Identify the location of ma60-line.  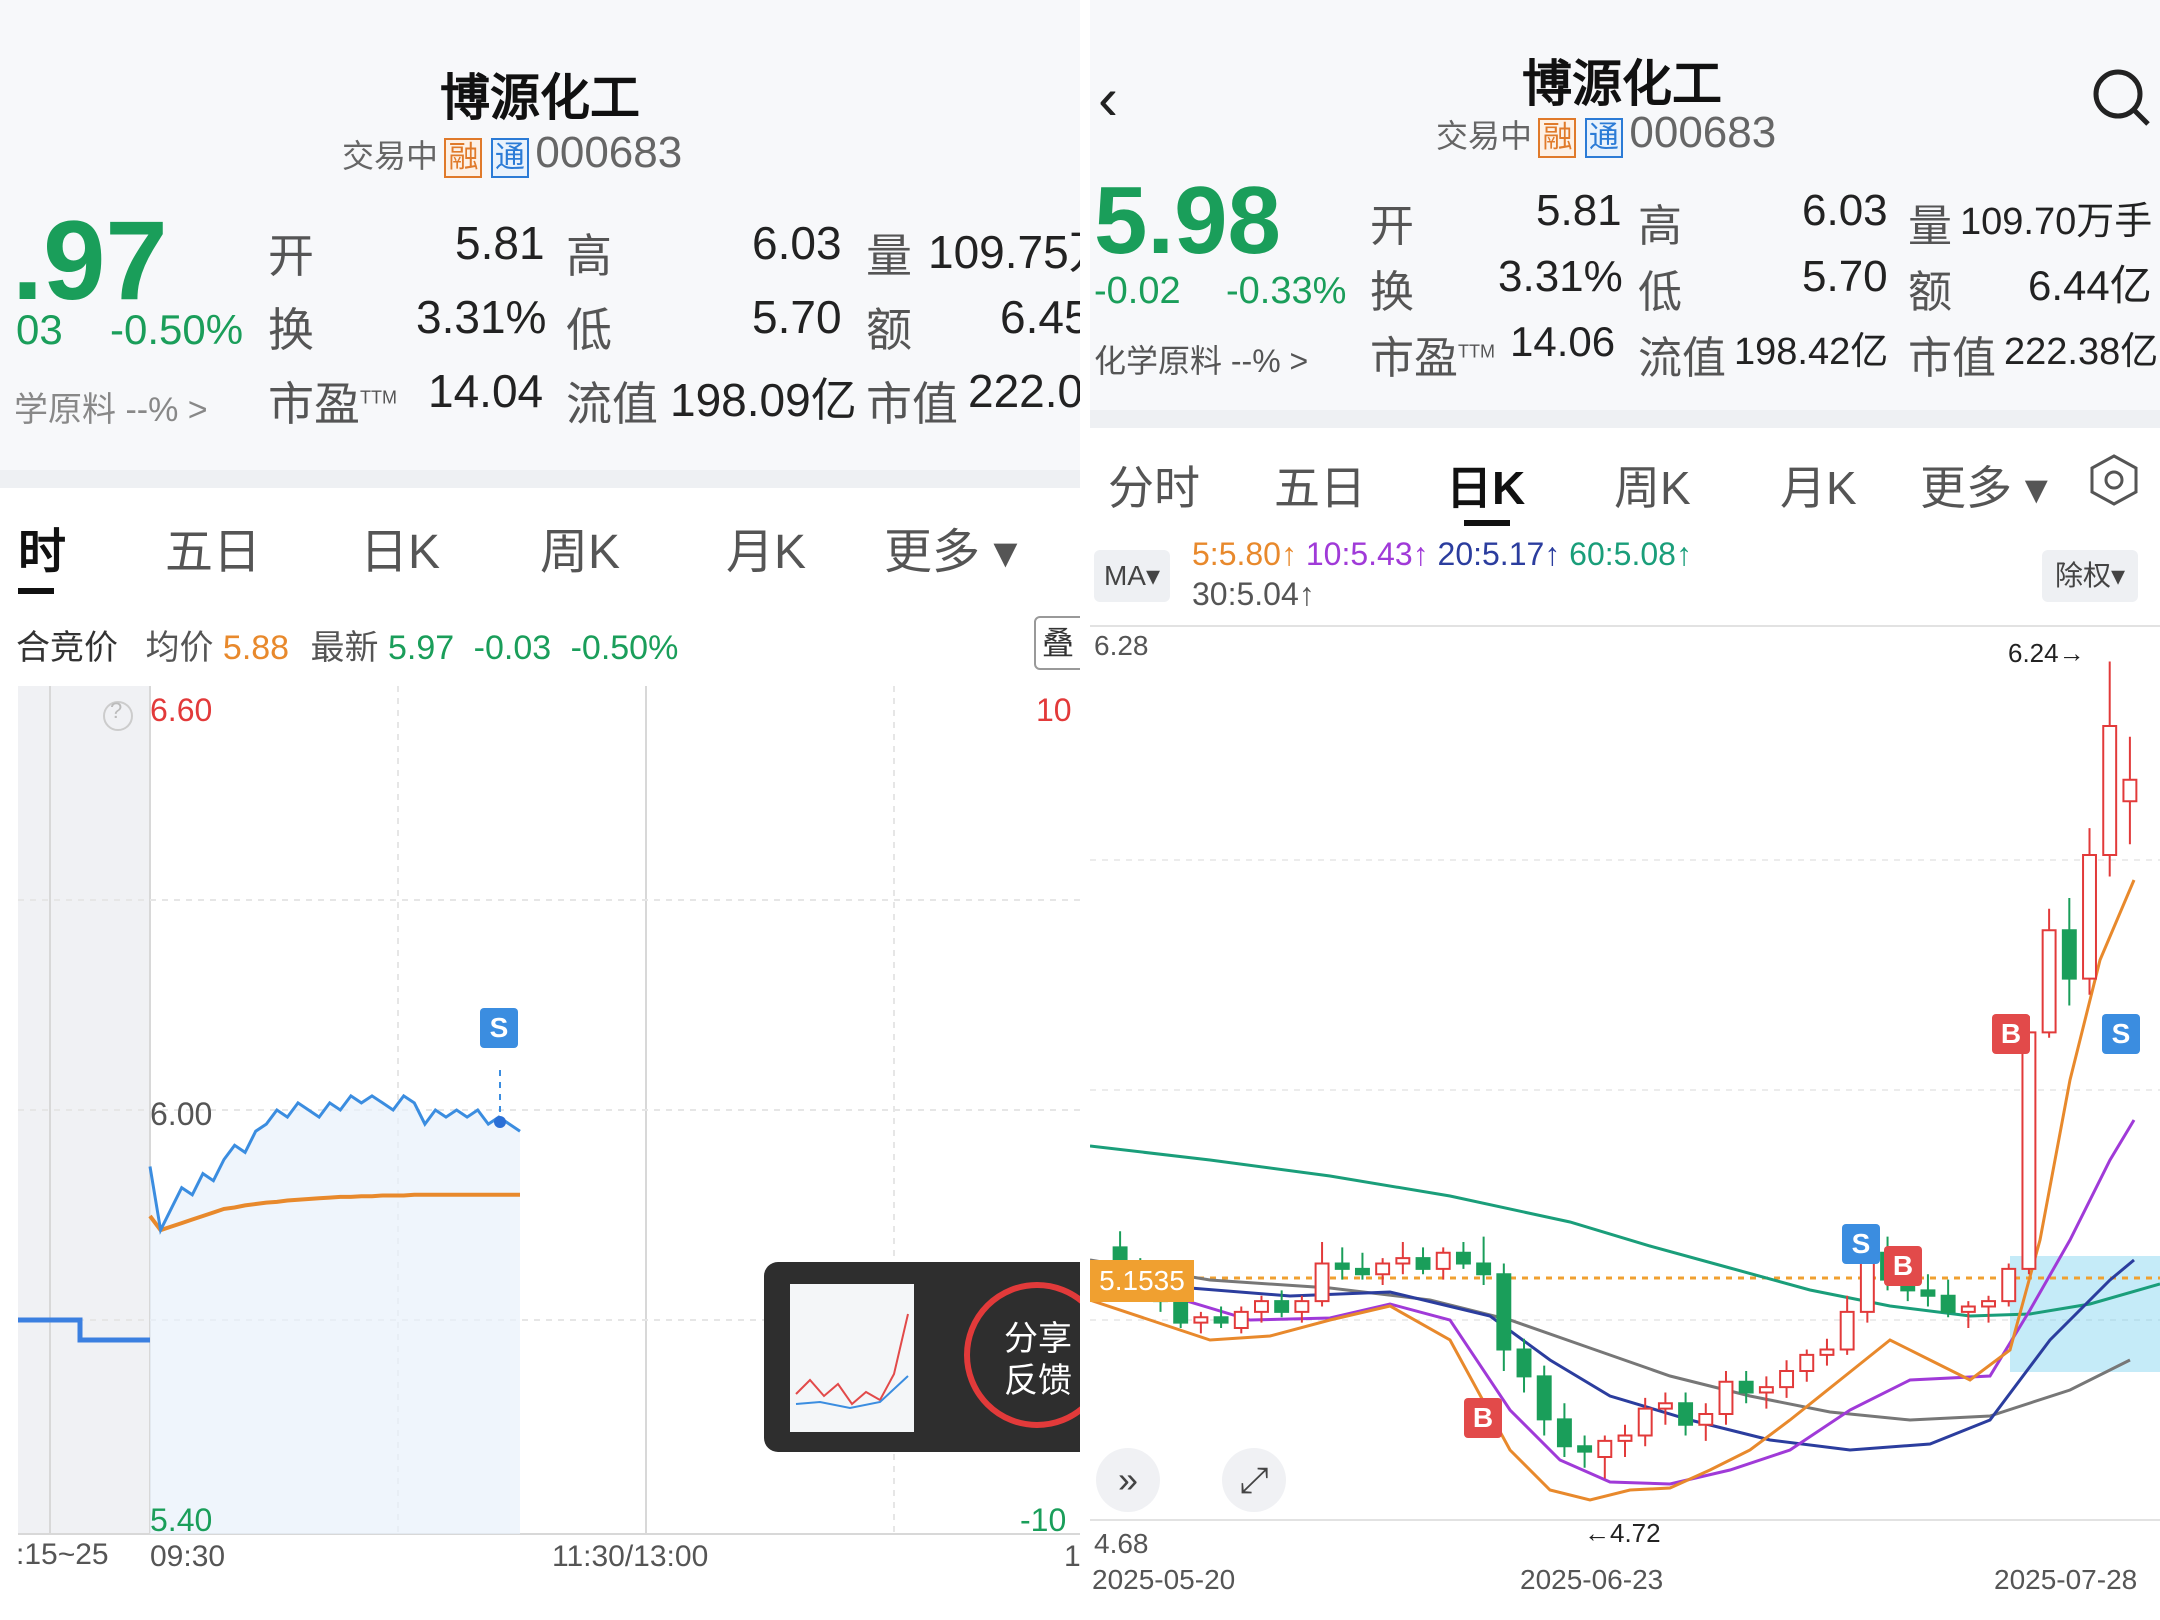
(1625, 1231).